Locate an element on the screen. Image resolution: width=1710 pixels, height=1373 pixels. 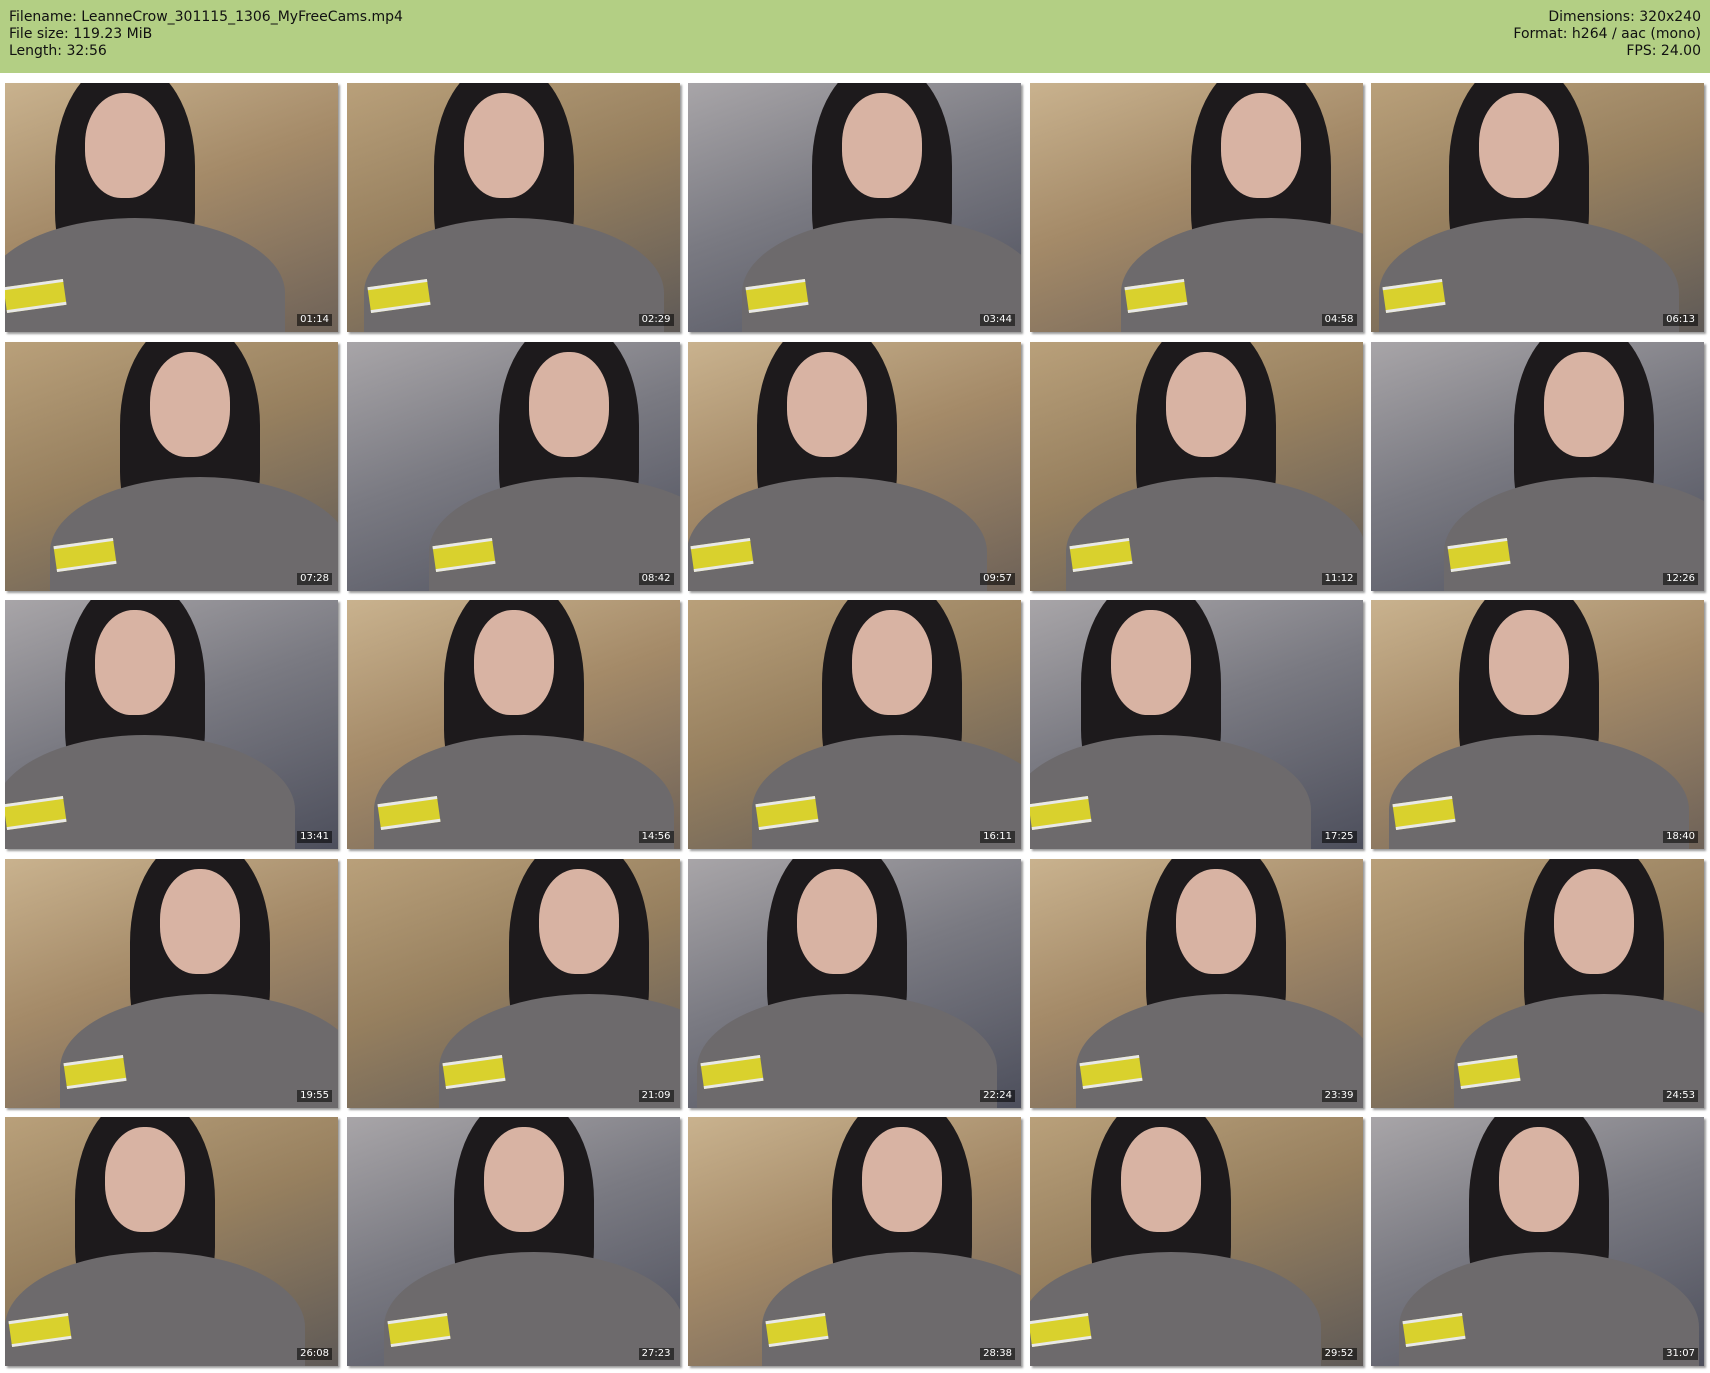
video-thumbnail: 09:57 is located at coordinates (854, 466).